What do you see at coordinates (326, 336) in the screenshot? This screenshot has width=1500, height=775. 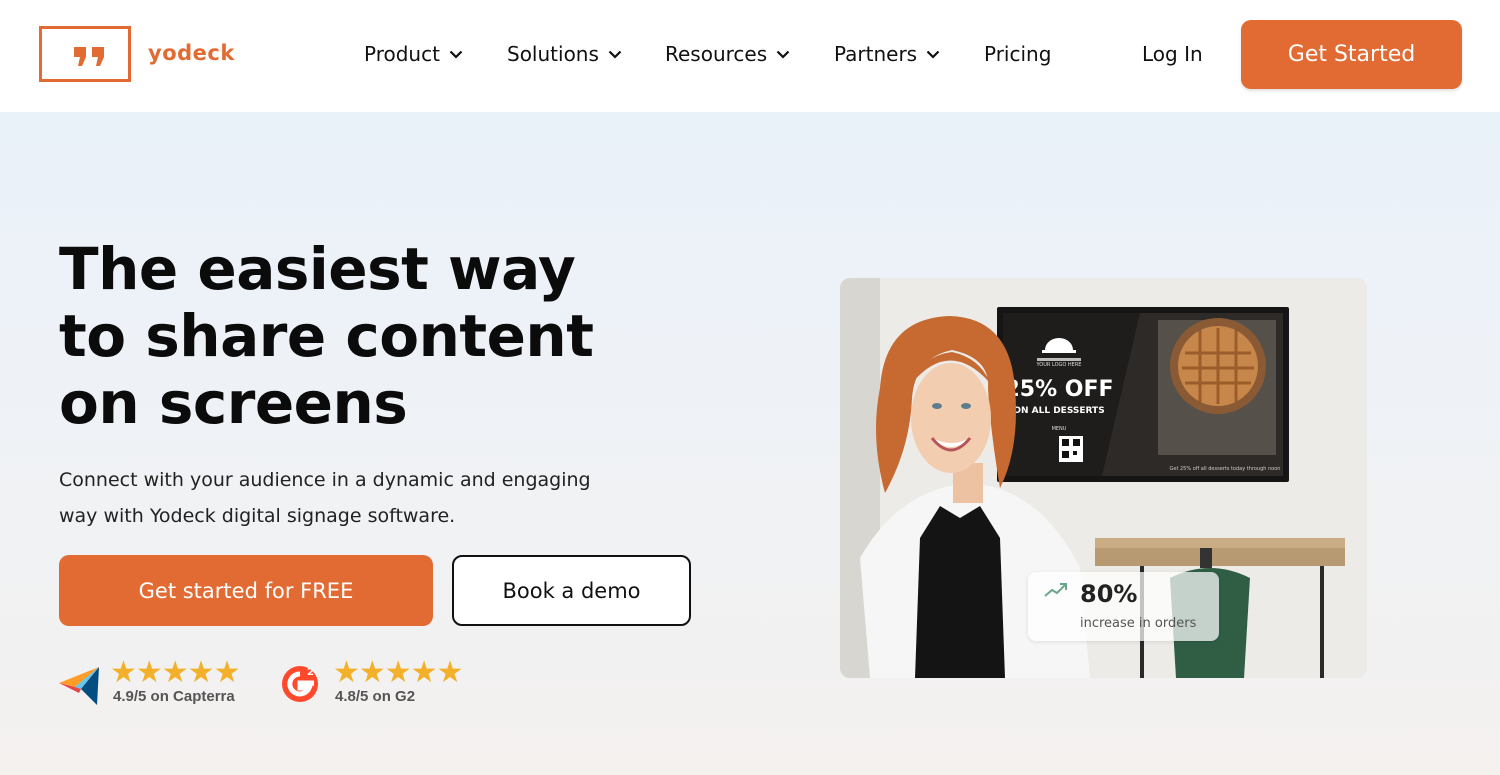 I see `headline-line: to share content` at bounding box center [326, 336].